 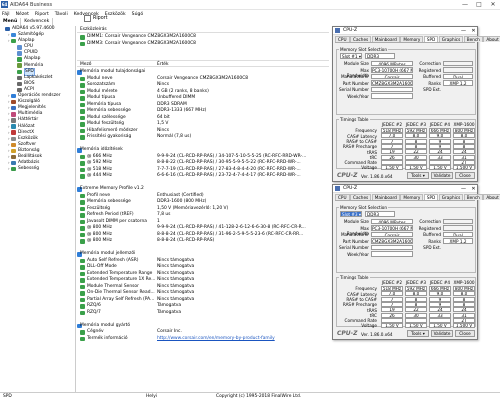 I want to click on cpuz-version: Ver. 1.86.0.x64, so click(x=377, y=176).